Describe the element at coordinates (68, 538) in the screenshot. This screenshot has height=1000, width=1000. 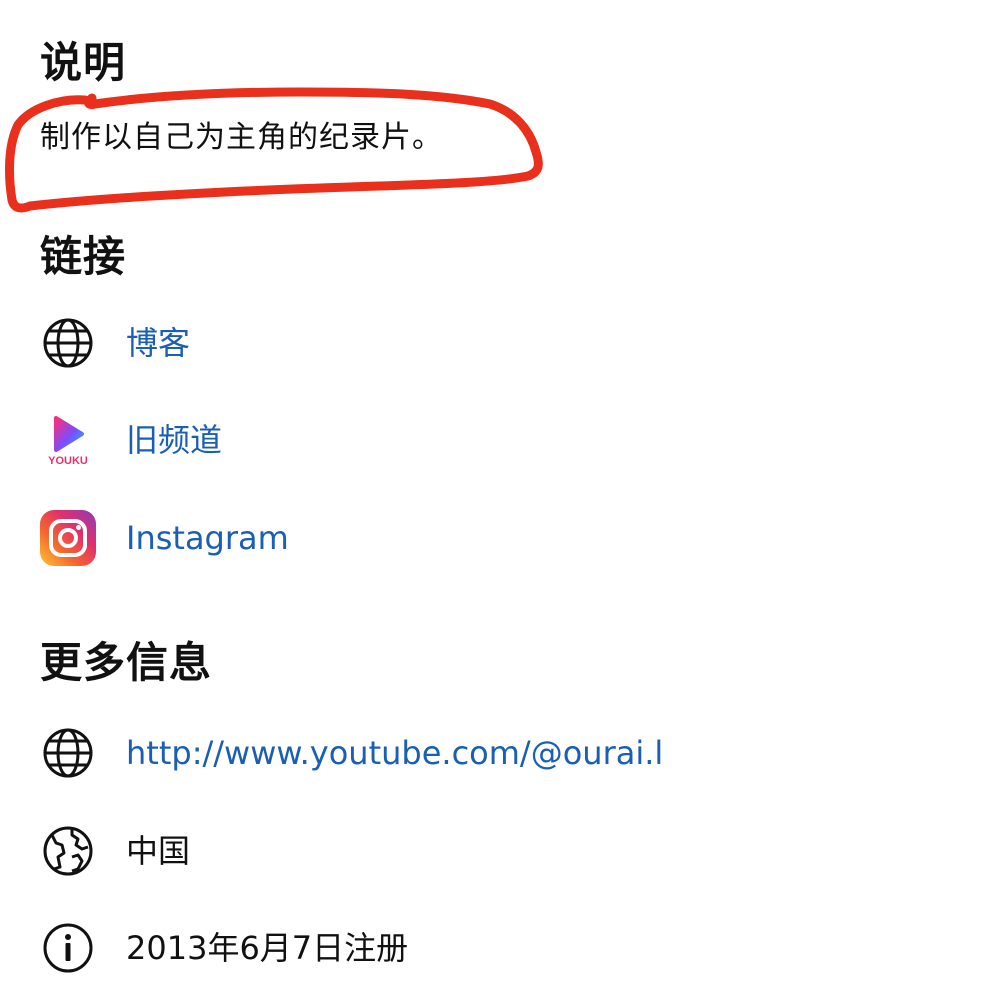
I see `instagram-icon` at that location.